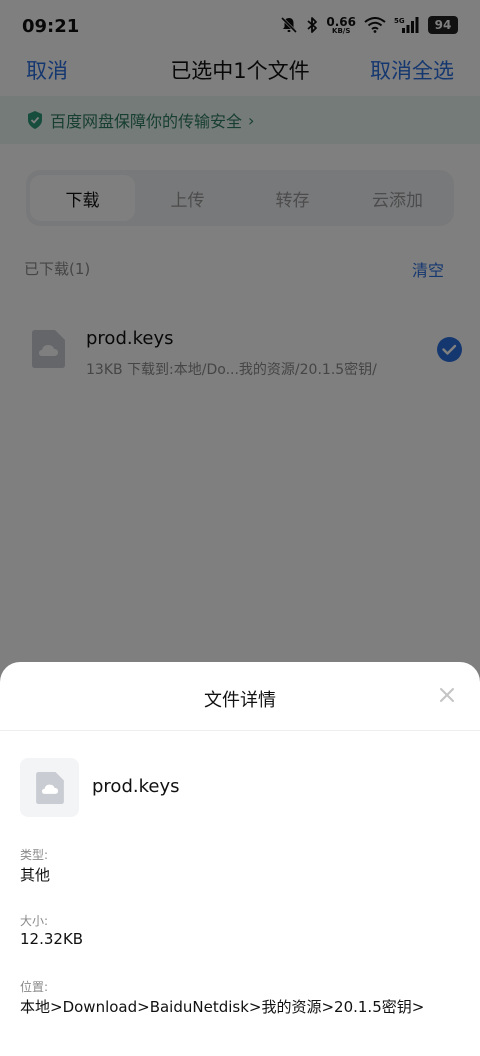 Image resolution: width=480 pixels, height=1056 pixels. What do you see at coordinates (34, 921) in the screenshot?
I see `size-label: 大小:` at bounding box center [34, 921].